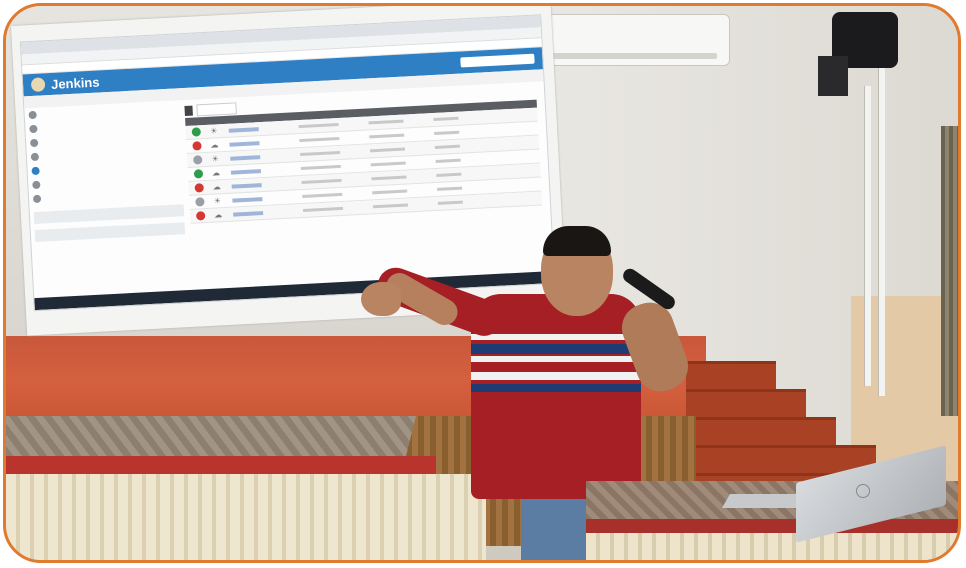  I want to click on laptop-logo-icon, so click(863, 491).